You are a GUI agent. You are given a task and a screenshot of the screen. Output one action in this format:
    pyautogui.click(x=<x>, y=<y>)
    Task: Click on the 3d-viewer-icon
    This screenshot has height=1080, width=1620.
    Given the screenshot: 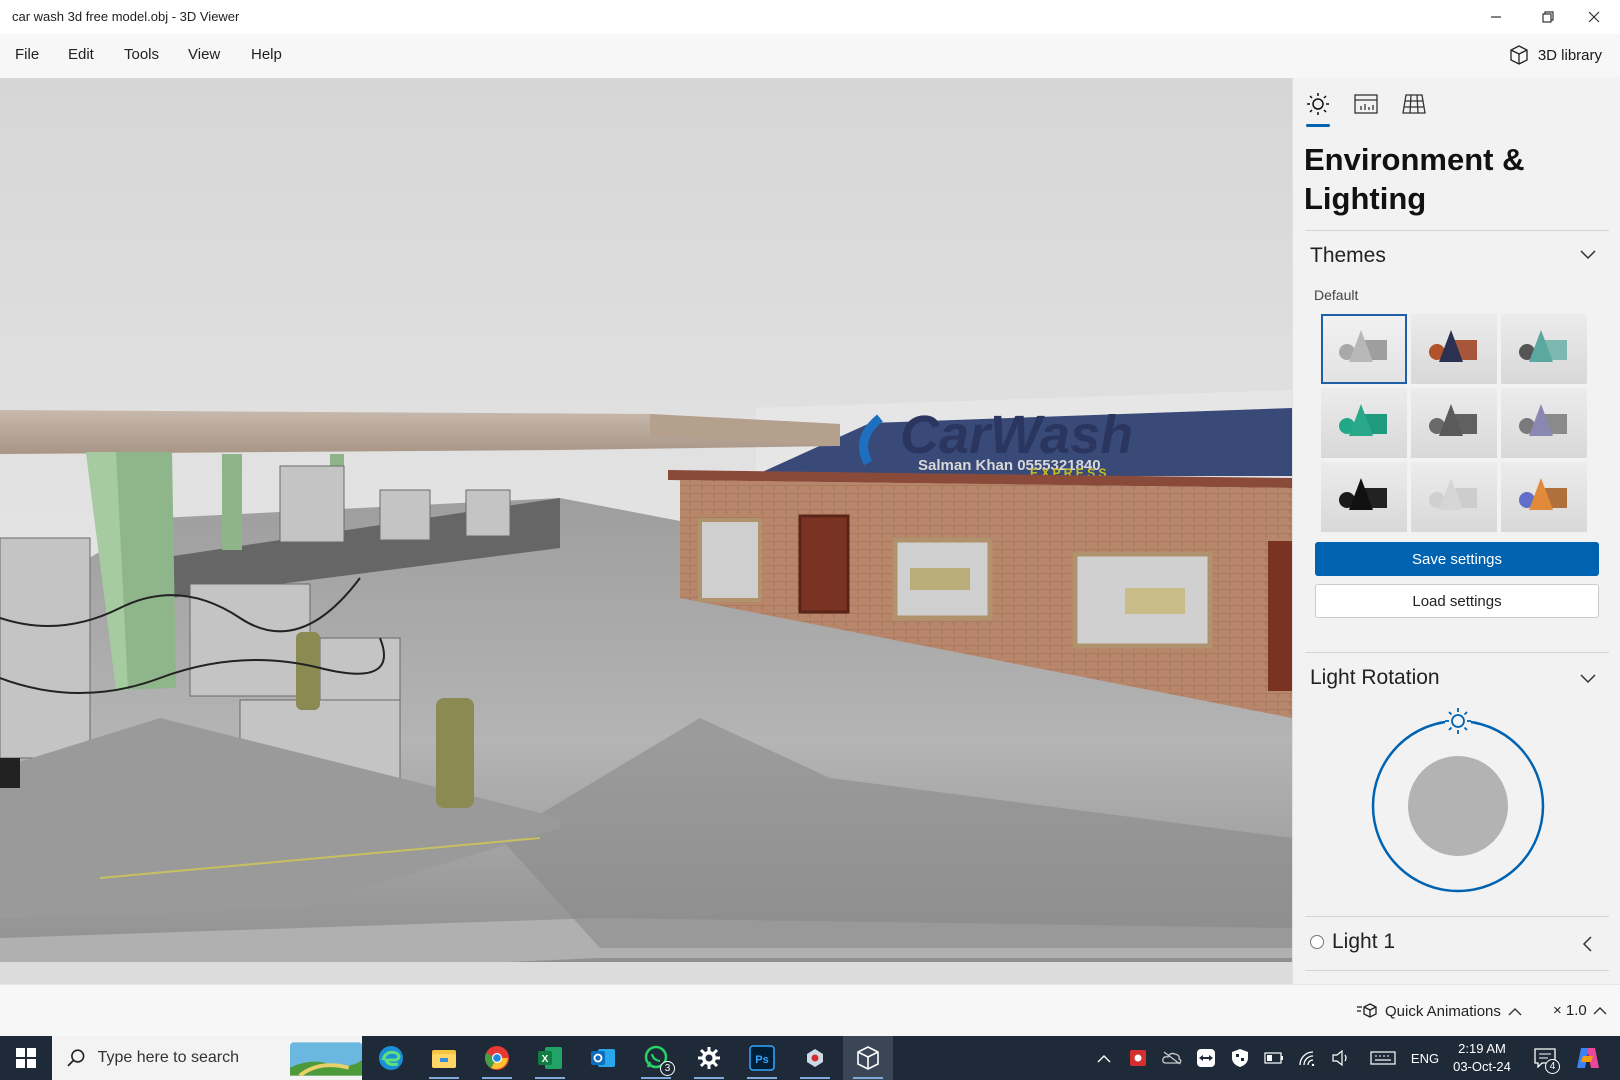 What is the action you would take?
    pyautogui.click(x=868, y=1058)
    